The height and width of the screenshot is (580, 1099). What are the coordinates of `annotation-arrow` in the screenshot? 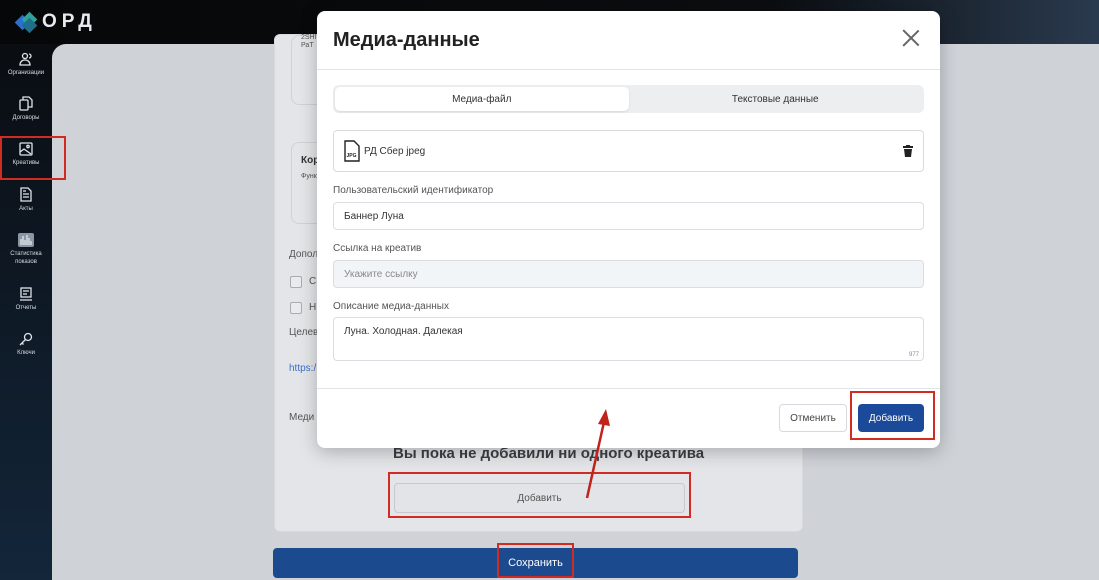 It's located at (597, 454).